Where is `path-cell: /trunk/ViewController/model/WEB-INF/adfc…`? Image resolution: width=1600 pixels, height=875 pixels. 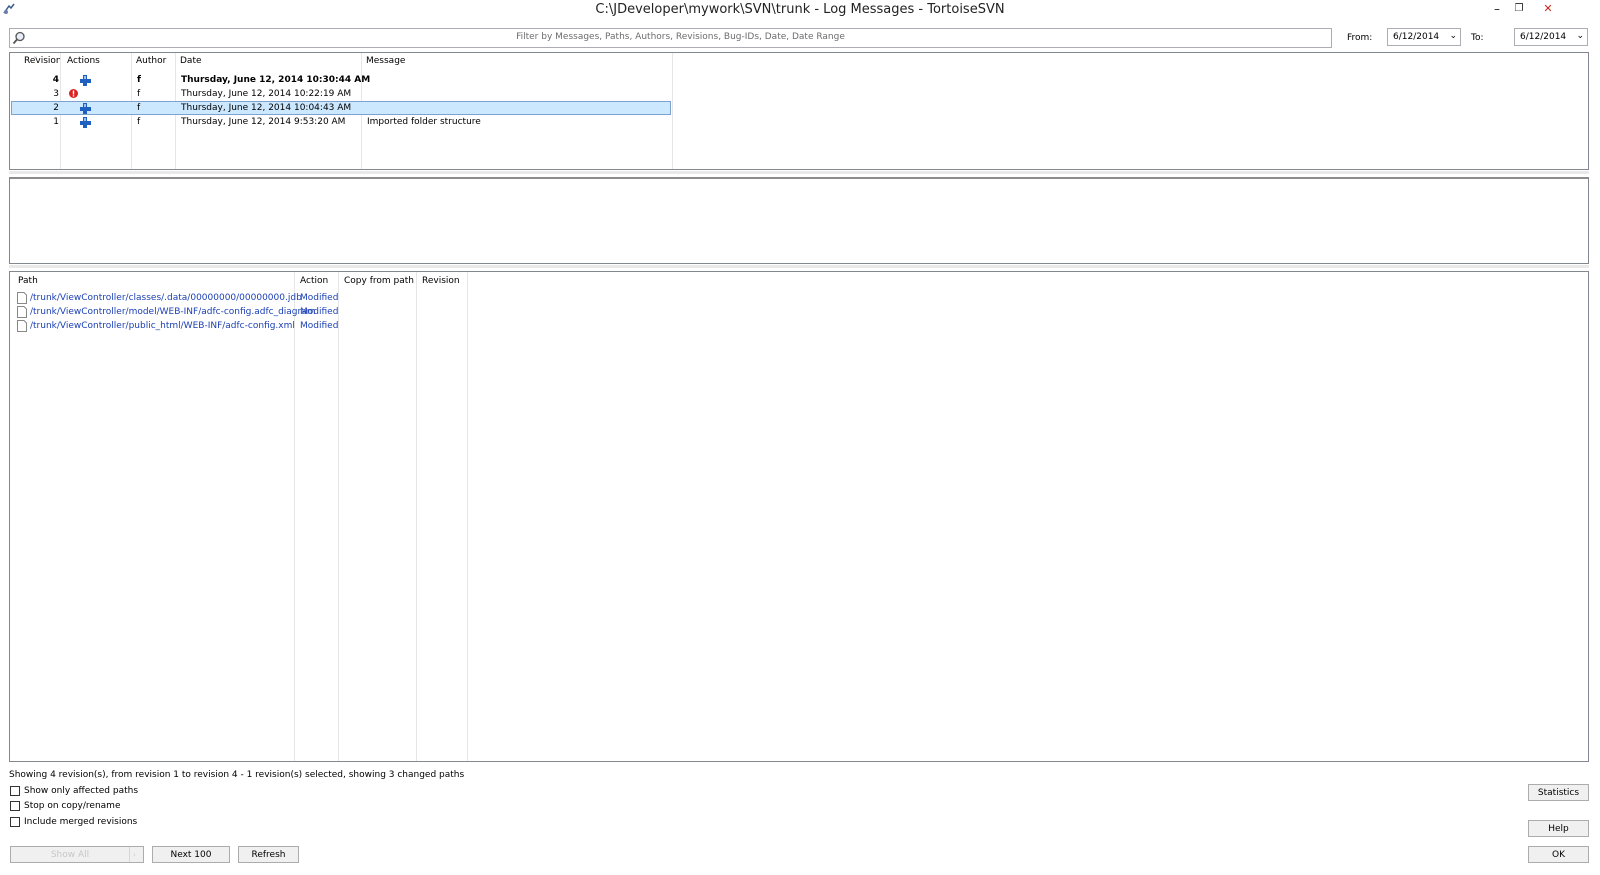 path-cell: /trunk/ViewController/model/WEB-INF/adfc… is located at coordinates (173, 312).